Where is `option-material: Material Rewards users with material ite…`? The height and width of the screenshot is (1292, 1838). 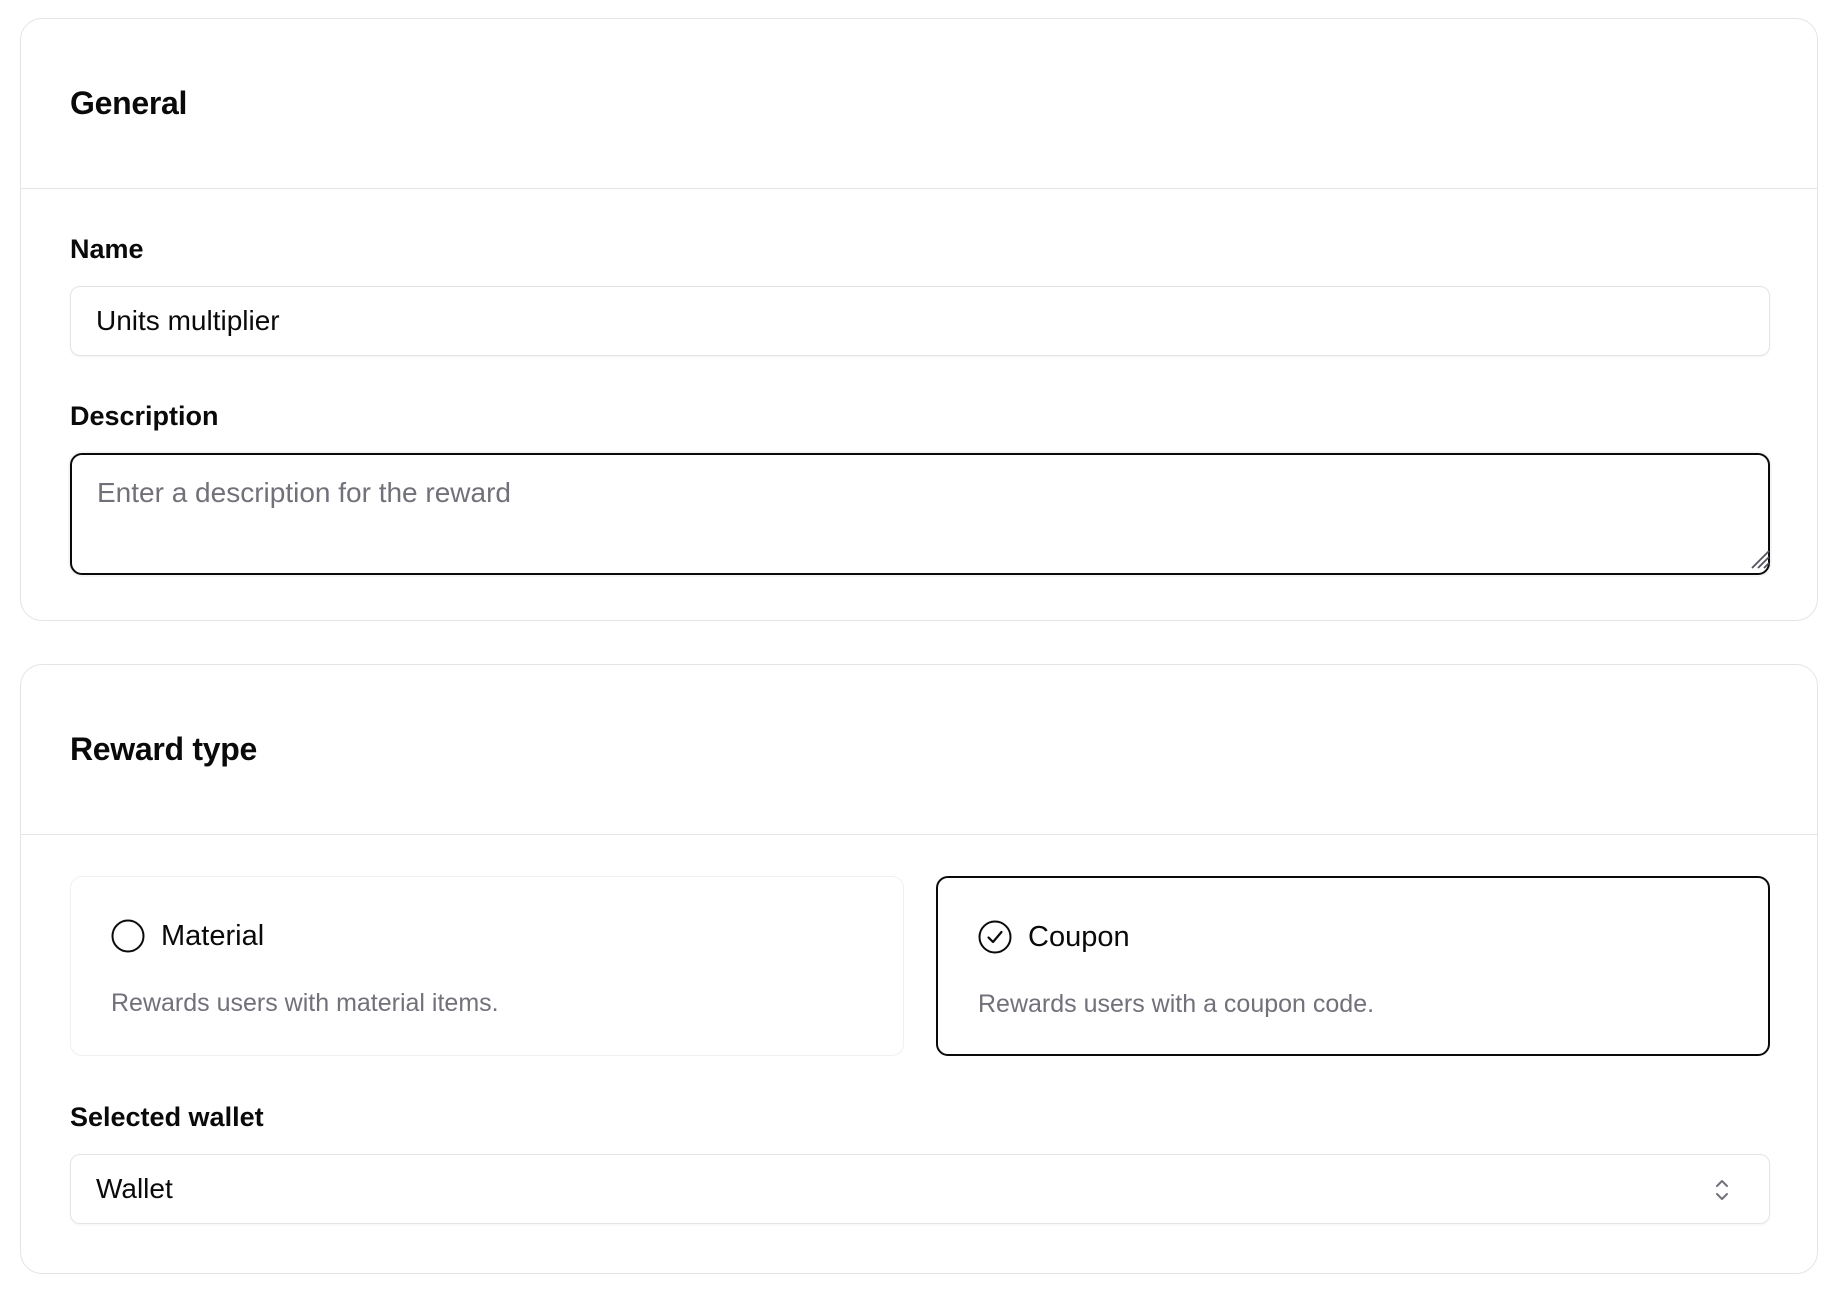
option-material: Material Rewards users with material ite… is located at coordinates (487, 966).